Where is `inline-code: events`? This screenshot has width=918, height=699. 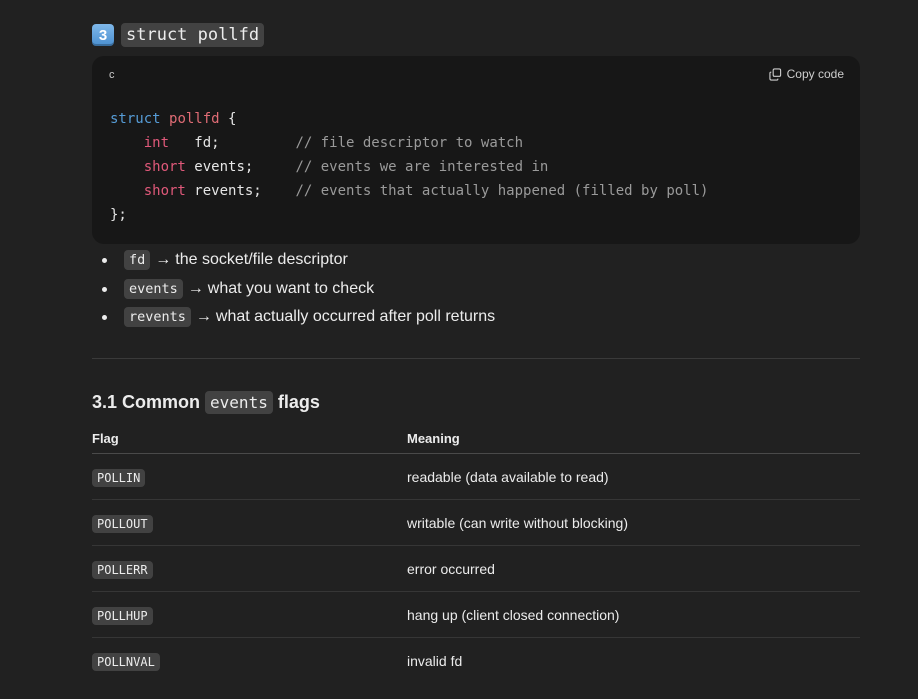 inline-code: events is located at coordinates (153, 288).